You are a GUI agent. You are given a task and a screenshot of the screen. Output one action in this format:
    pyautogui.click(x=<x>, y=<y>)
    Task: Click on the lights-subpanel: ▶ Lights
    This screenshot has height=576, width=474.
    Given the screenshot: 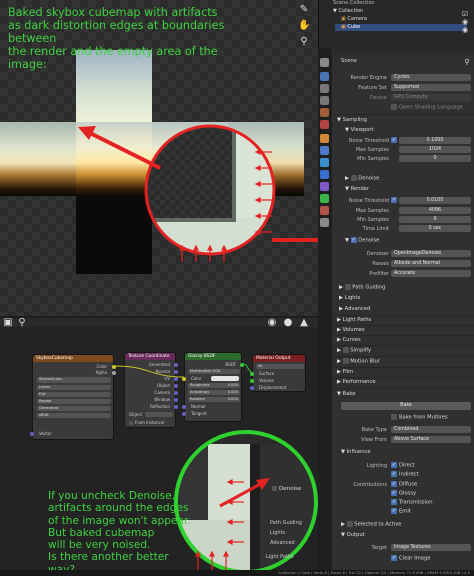 What is the action you would take?
    pyautogui.click(x=349, y=298)
    